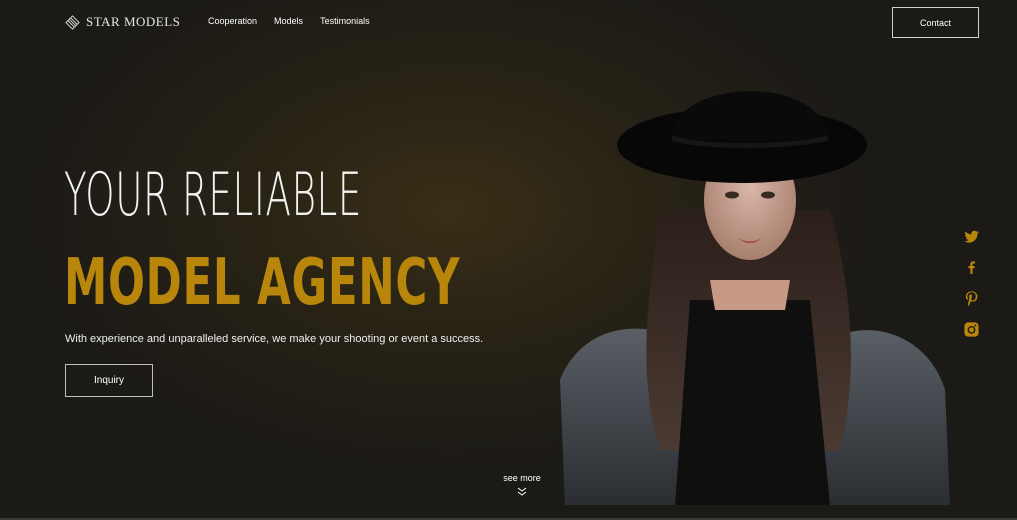  What do you see at coordinates (971, 329) in the screenshot?
I see `instagram-icon` at bounding box center [971, 329].